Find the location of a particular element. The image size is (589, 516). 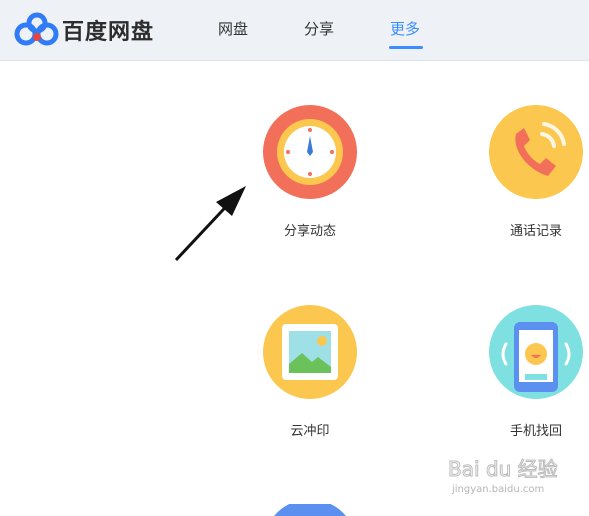

tile-cloud-print: 云冲印 is located at coordinates (310, 371).